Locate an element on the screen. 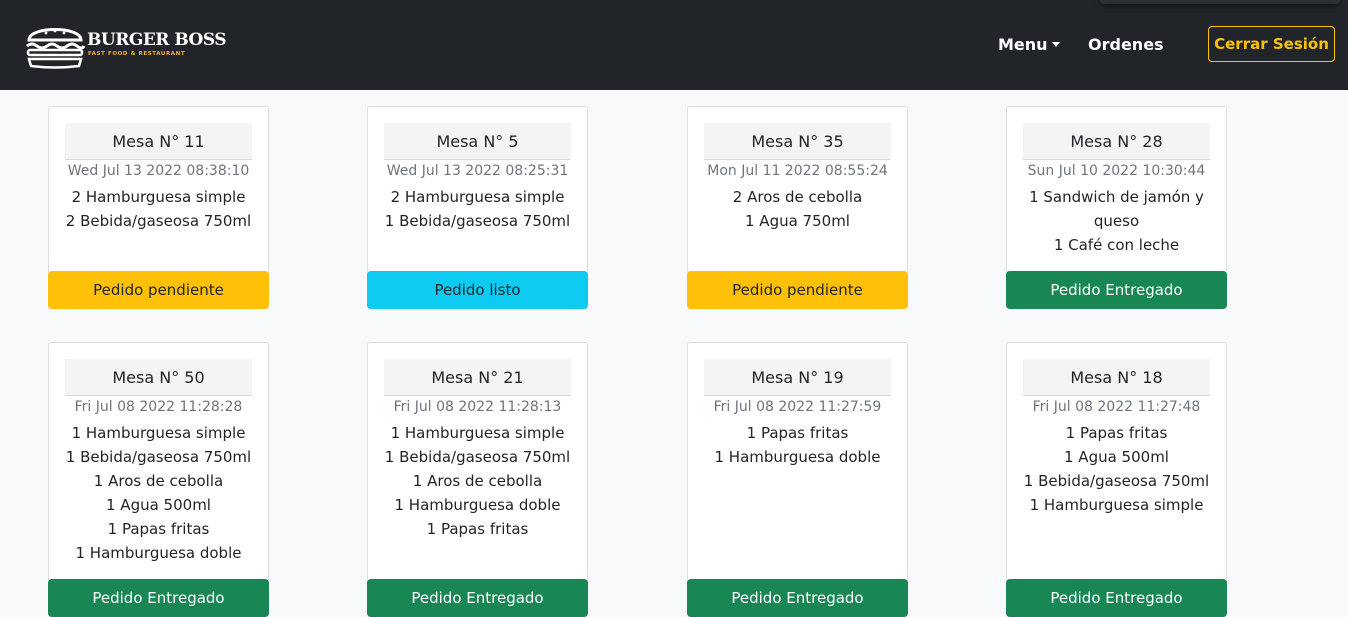 The width and height of the screenshot is (1348, 617). burger-icon is located at coordinates (56, 48).